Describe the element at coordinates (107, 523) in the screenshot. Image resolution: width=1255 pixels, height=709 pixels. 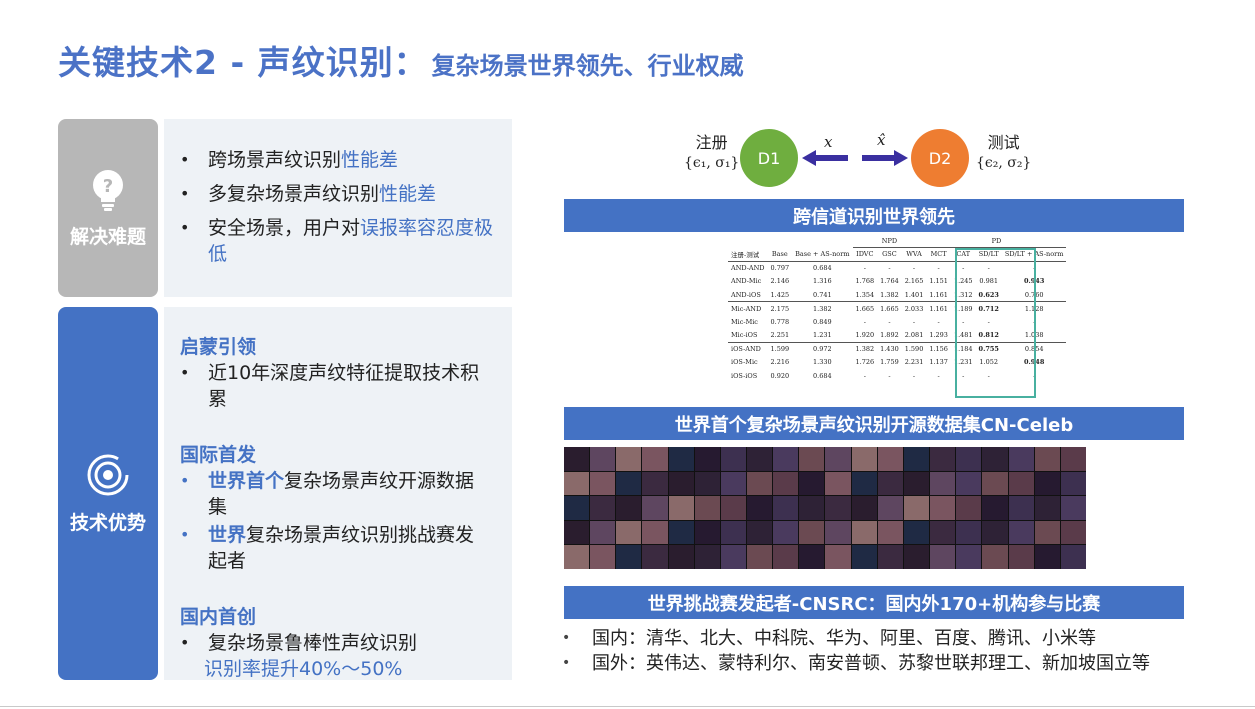
I see `advantages-label: 技术优势` at that location.